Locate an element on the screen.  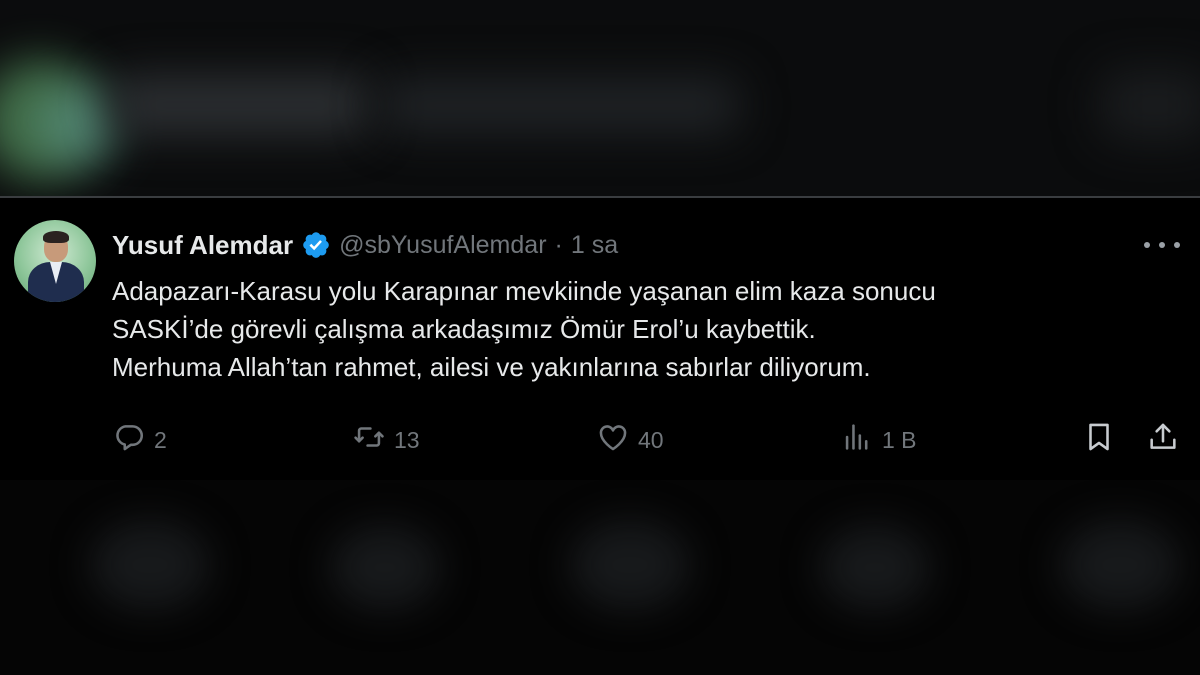
tweet-actions: 2 13 40 1 B is located at coordinates (650, 440).